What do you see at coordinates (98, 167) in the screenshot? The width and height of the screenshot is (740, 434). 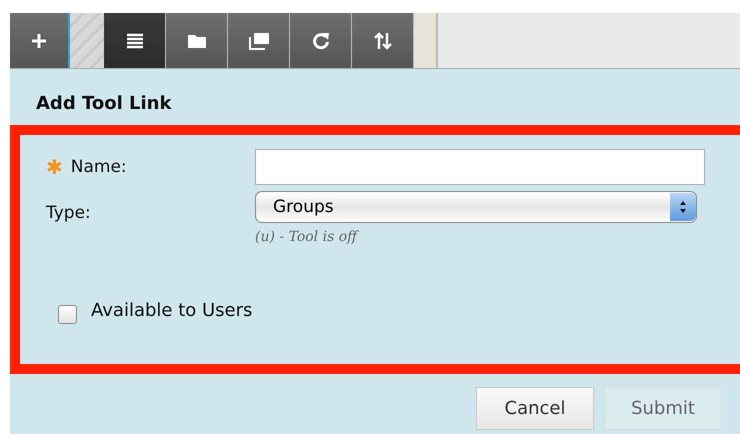 I see `field-label: Name:` at bounding box center [98, 167].